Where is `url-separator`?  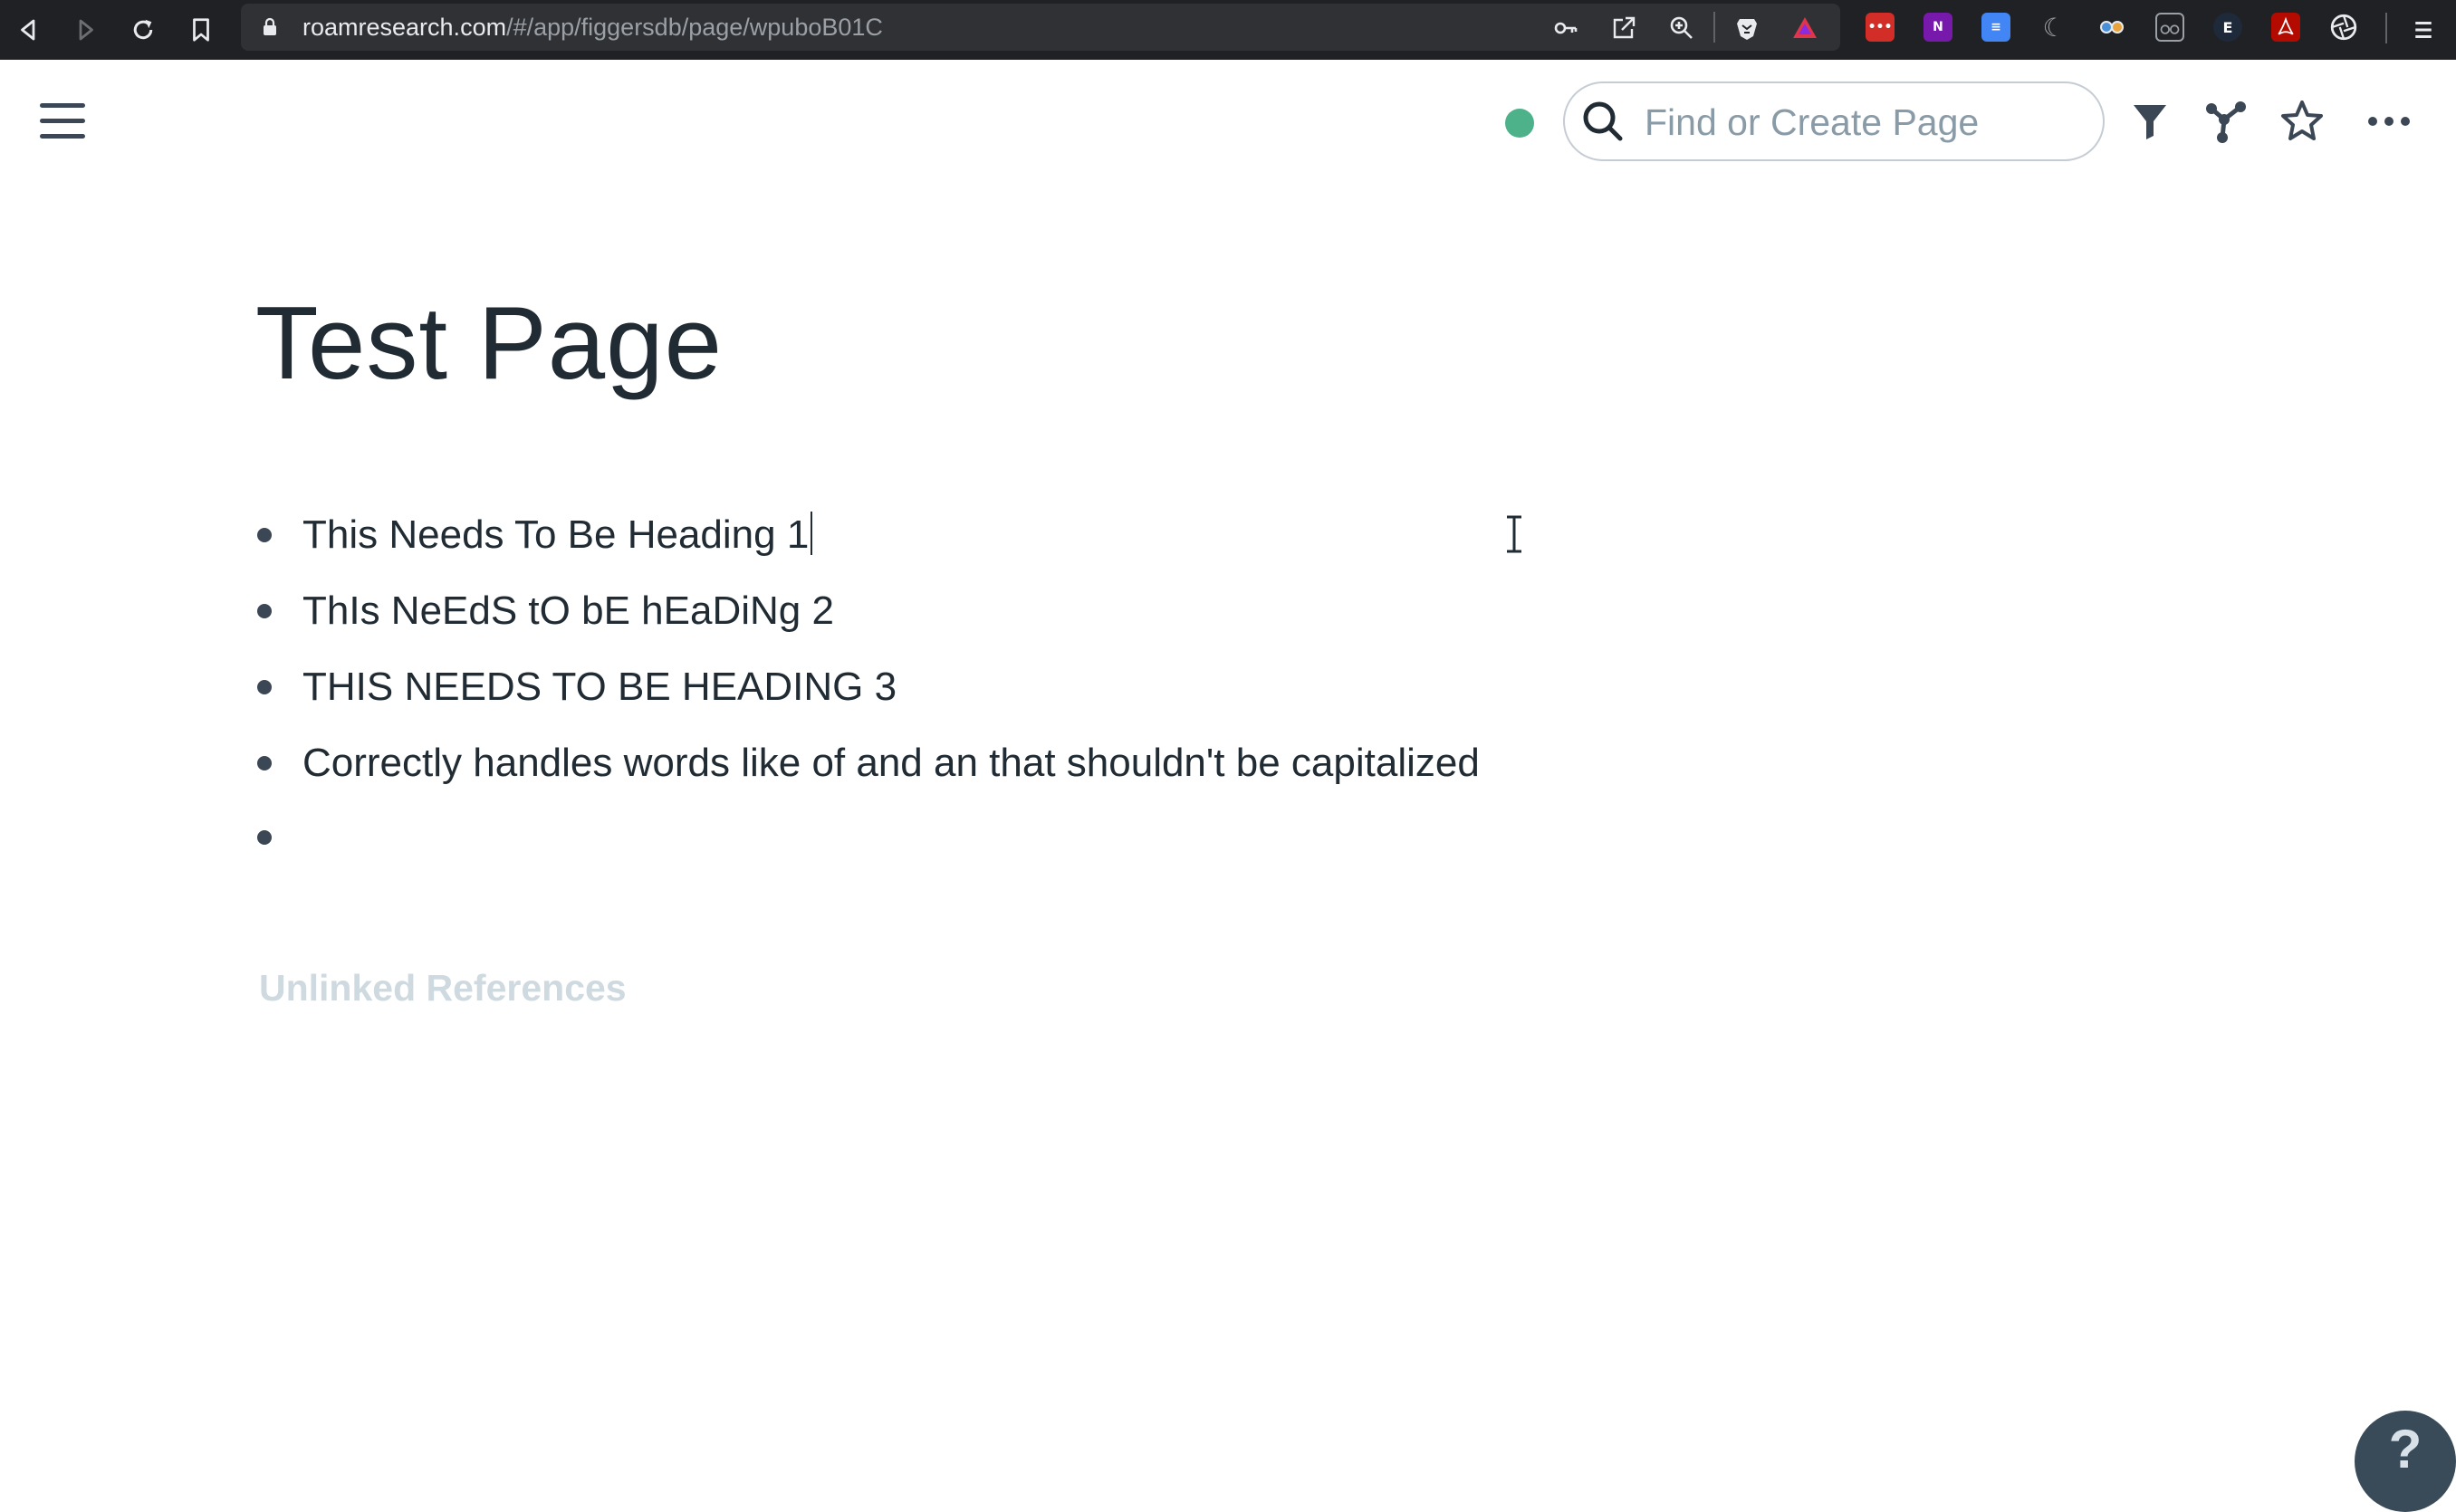
url-separator is located at coordinates (1714, 27).